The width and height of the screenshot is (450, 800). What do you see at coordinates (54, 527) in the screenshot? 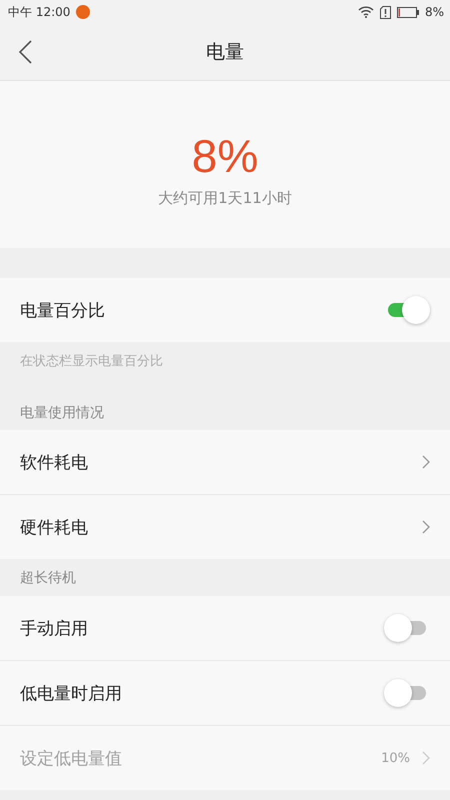
I see `setting-label: 硬件耗电` at bounding box center [54, 527].